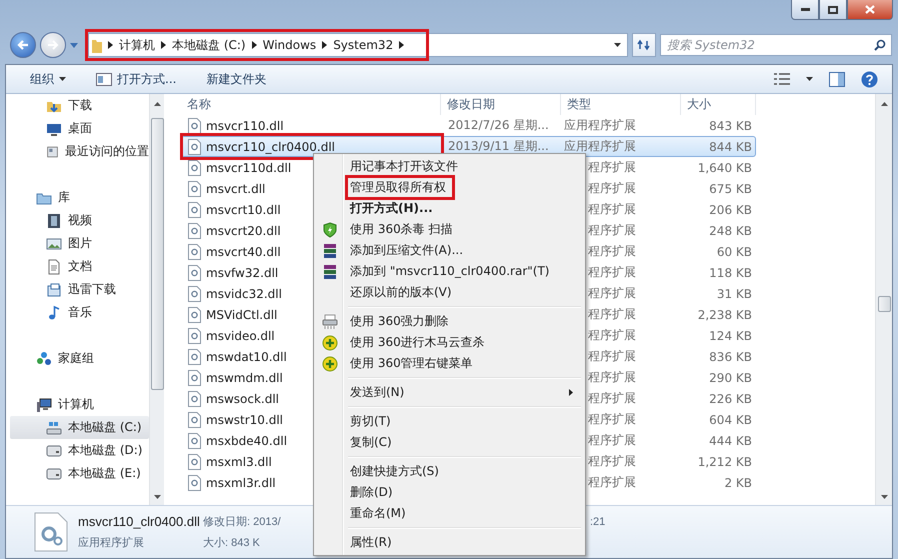 The image size is (898, 559). Describe the element at coordinates (242, 315) in the screenshot. I see `file-name: MSVidCtl.dll` at that location.